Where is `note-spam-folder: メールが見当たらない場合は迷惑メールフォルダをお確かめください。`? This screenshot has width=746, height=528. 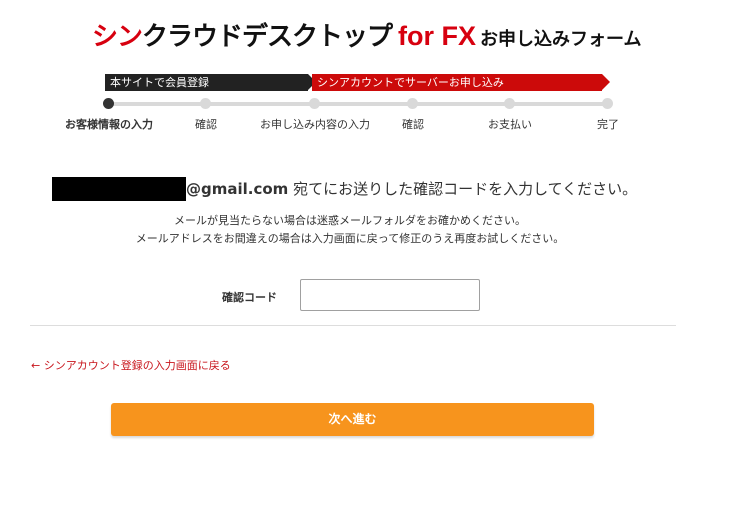
note-spam-folder: メールが見当たらない場合は迷惑メールフォルダをお確かめください。 is located at coordinates (350, 220).